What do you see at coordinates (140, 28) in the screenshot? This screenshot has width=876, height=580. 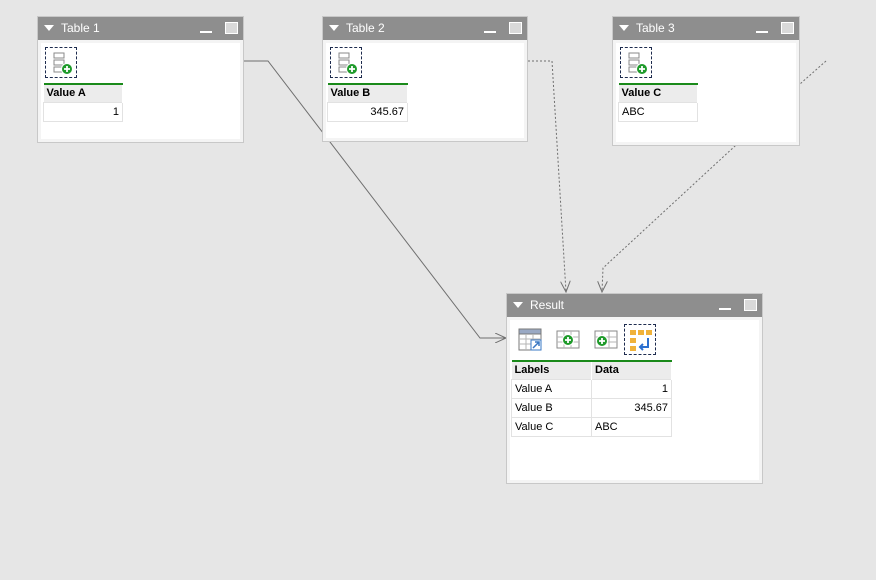 I see `table1-titlebar: Table 1` at bounding box center [140, 28].